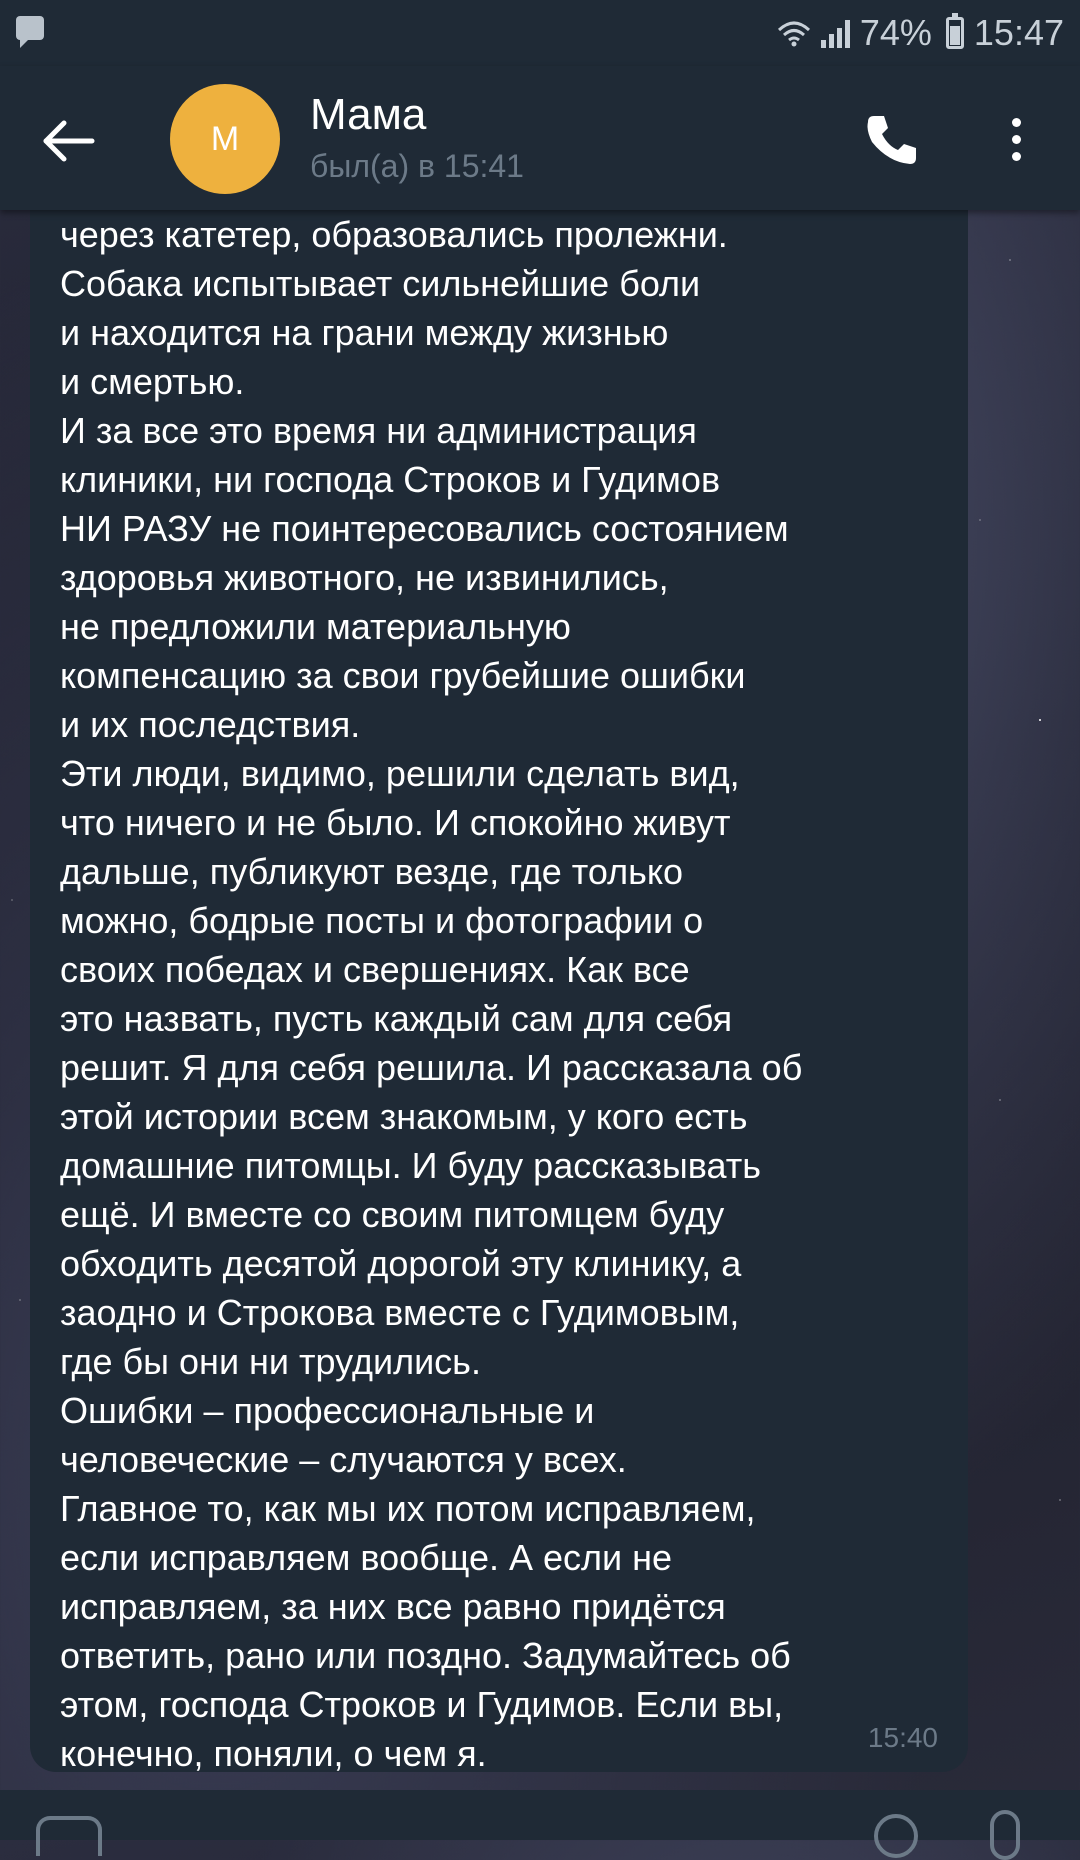 Image resolution: width=1080 pixels, height=1860 pixels. I want to click on battery-icon, so click(954, 31).